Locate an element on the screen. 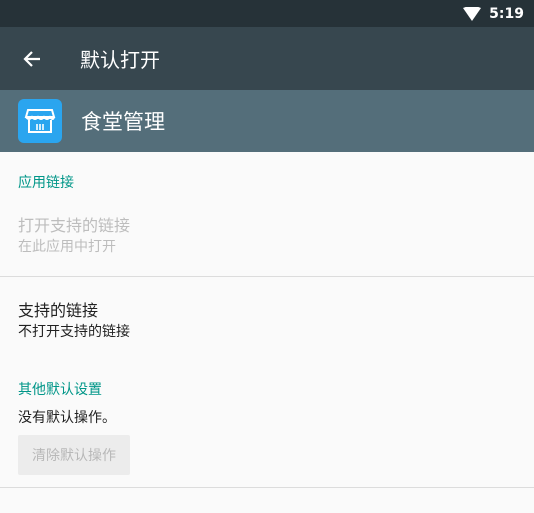  item-title: 打开支持的链接 is located at coordinates (74, 225).